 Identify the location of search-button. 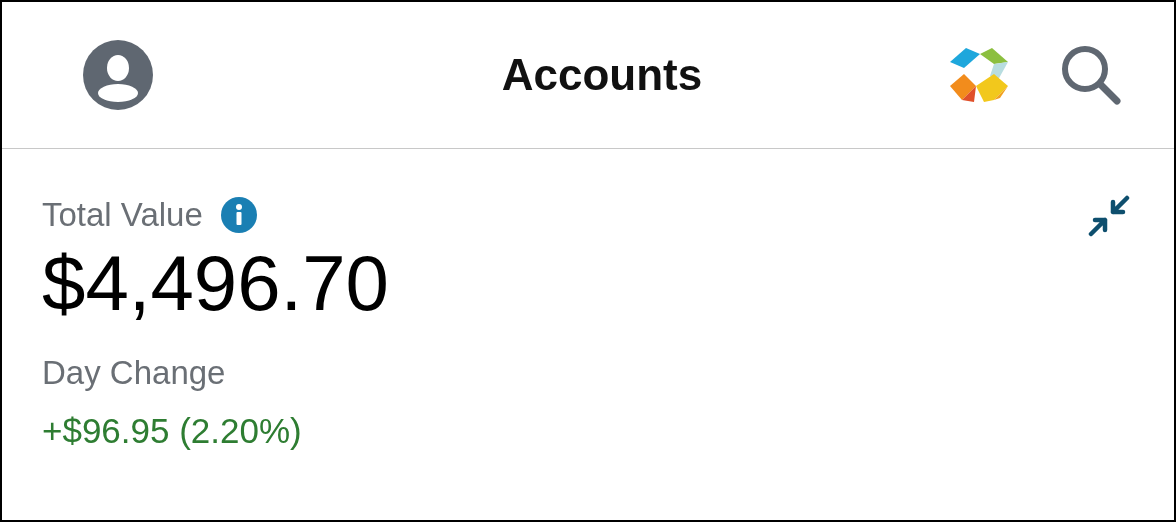
(1091, 75).